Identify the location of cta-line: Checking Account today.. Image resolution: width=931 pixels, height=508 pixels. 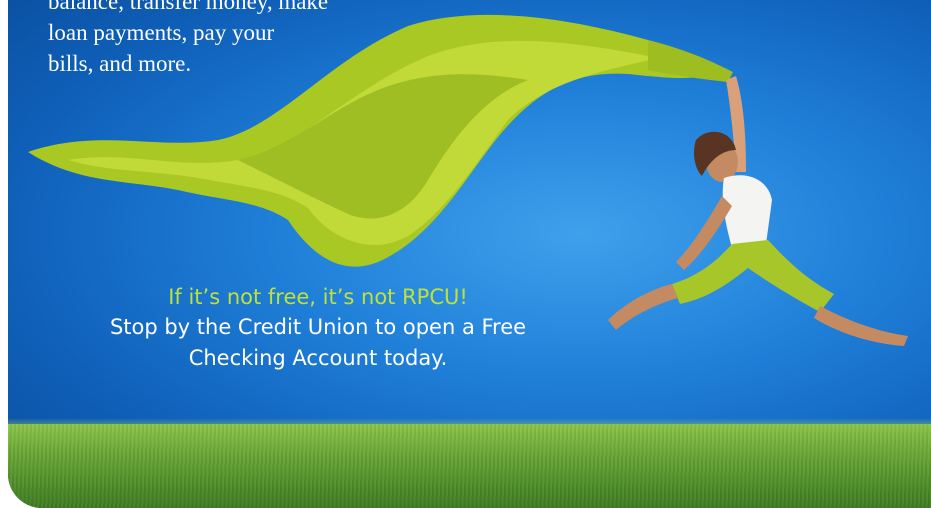
(318, 358).